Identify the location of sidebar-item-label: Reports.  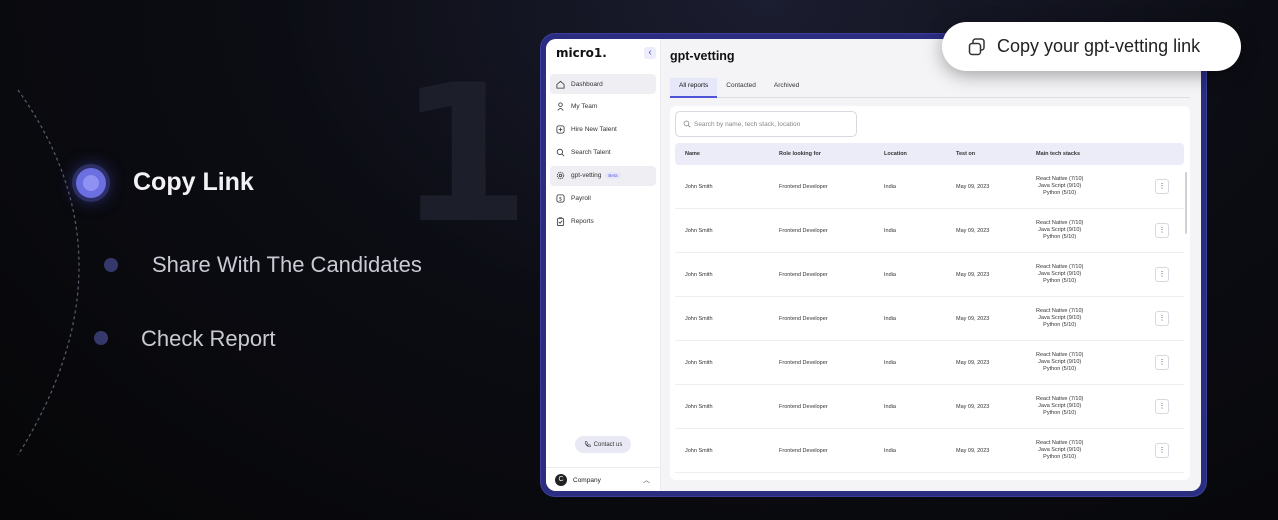
(582, 221).